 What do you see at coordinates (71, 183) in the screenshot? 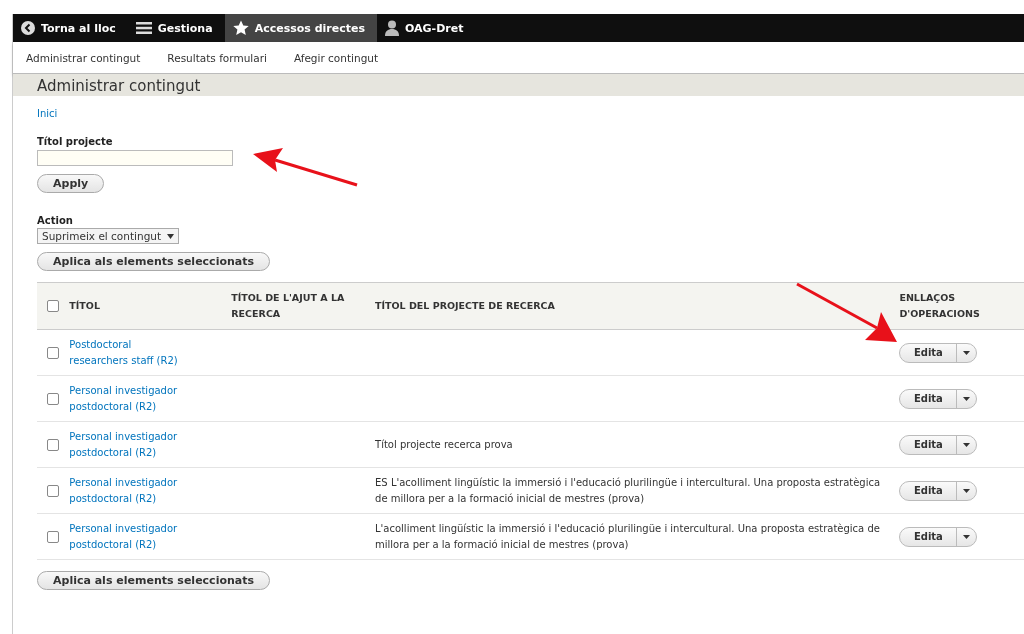
I see `apply-button: Apply` at bounding box center [71, 183].